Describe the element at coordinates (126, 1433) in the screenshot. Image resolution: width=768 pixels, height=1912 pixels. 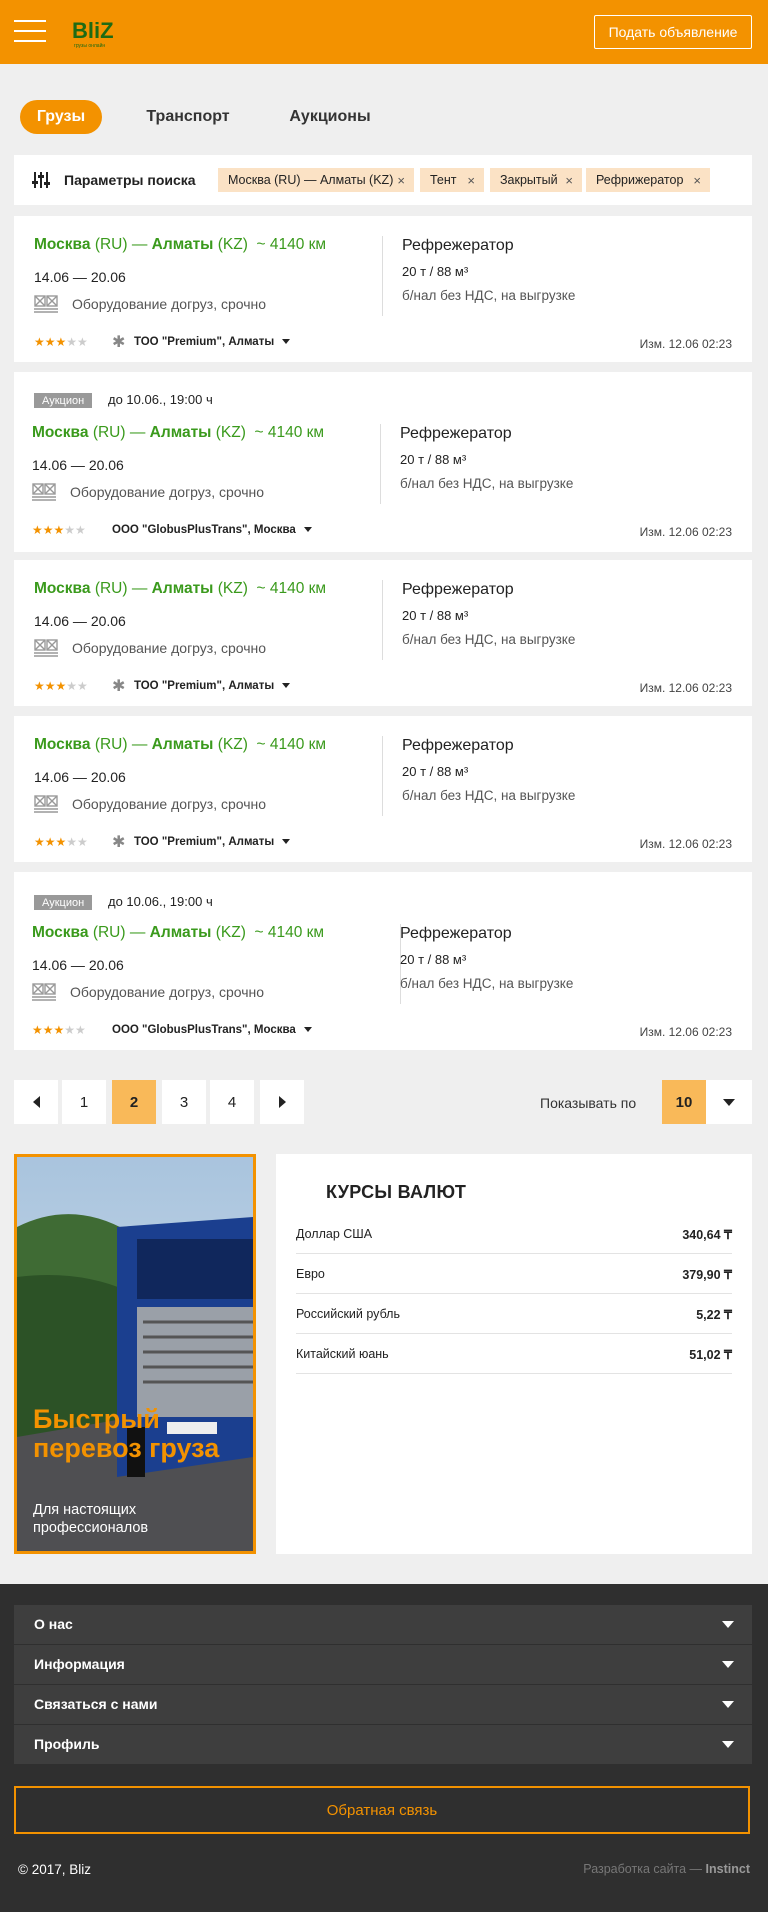
I see `banner-title: Быстрый перевоз груза` at that location.